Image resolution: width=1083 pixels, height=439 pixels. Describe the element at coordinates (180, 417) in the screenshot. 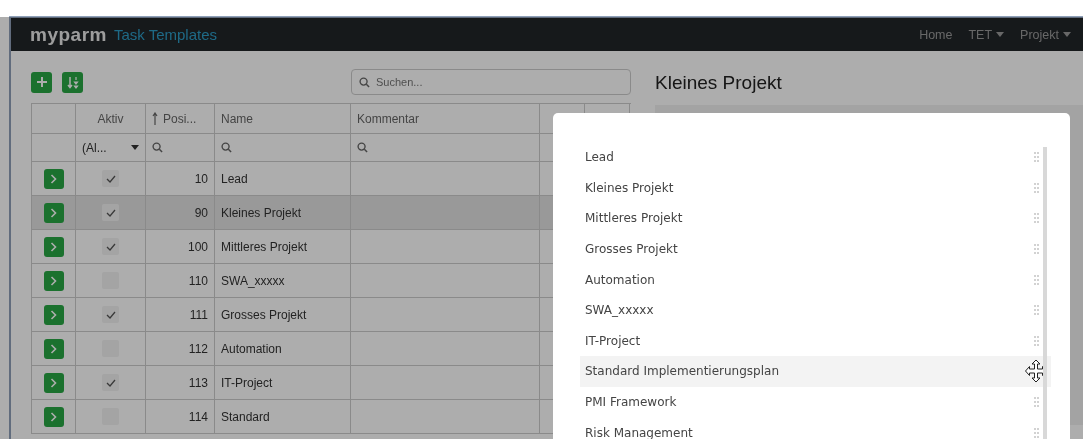

I see `table-cell: 114` at that location.